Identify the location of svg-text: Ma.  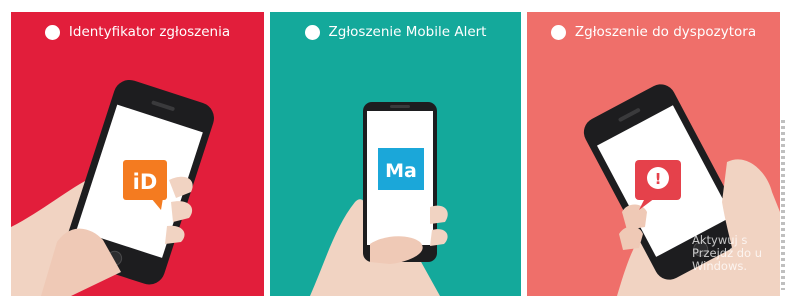
(401, 171).